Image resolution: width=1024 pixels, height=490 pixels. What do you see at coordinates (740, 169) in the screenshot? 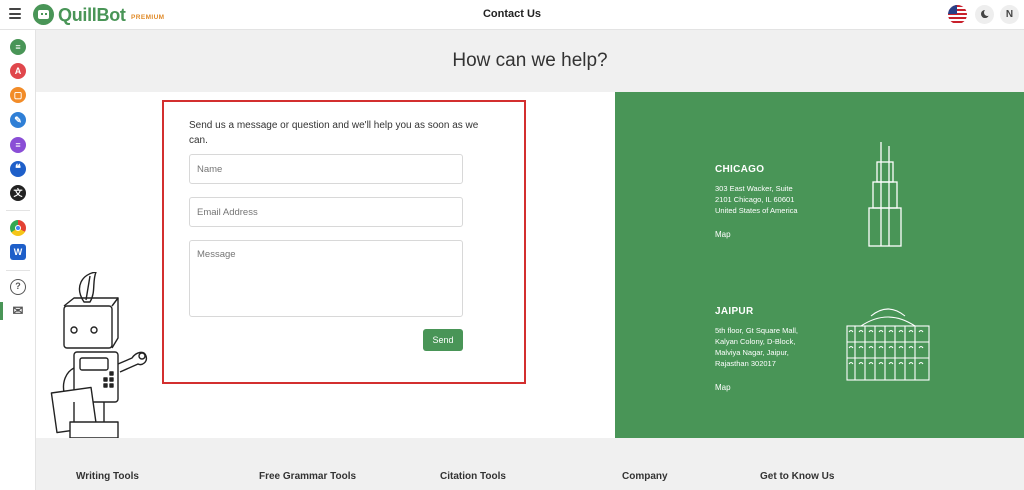
I see `office-city: CHICAGO` at bounding box center [740, 169].